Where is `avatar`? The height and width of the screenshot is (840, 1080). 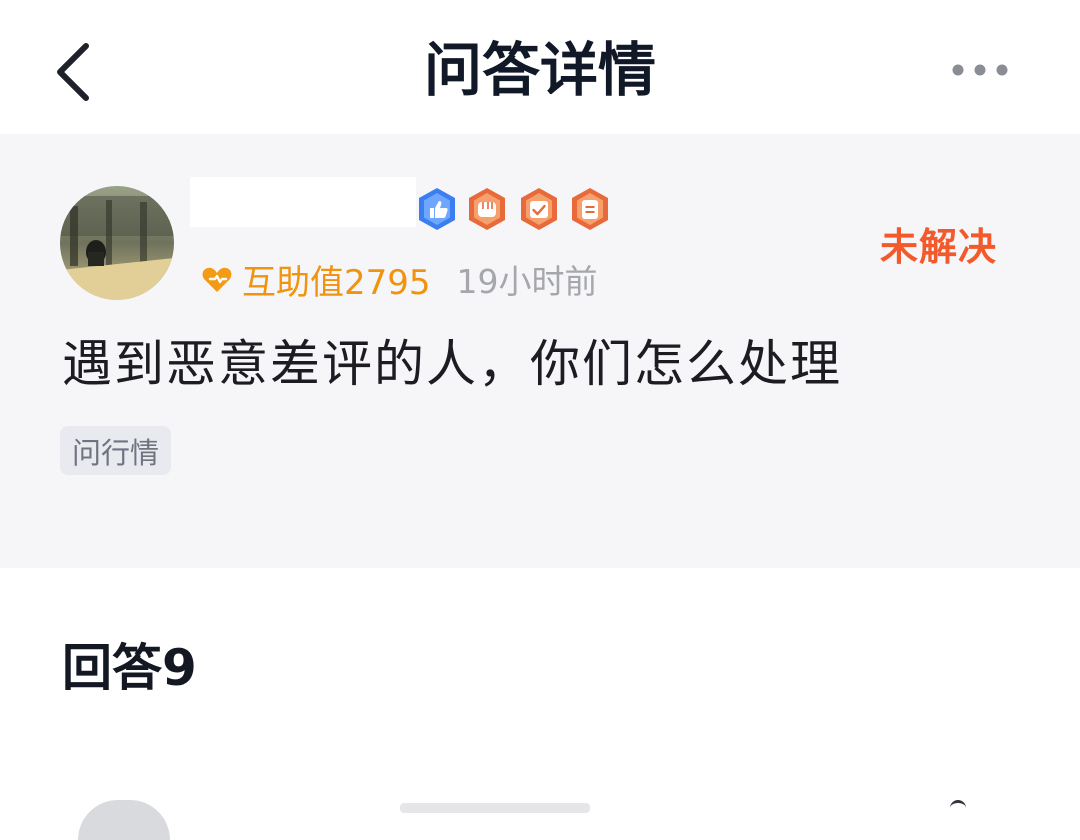 avatar is located at coordinates (117, 243).